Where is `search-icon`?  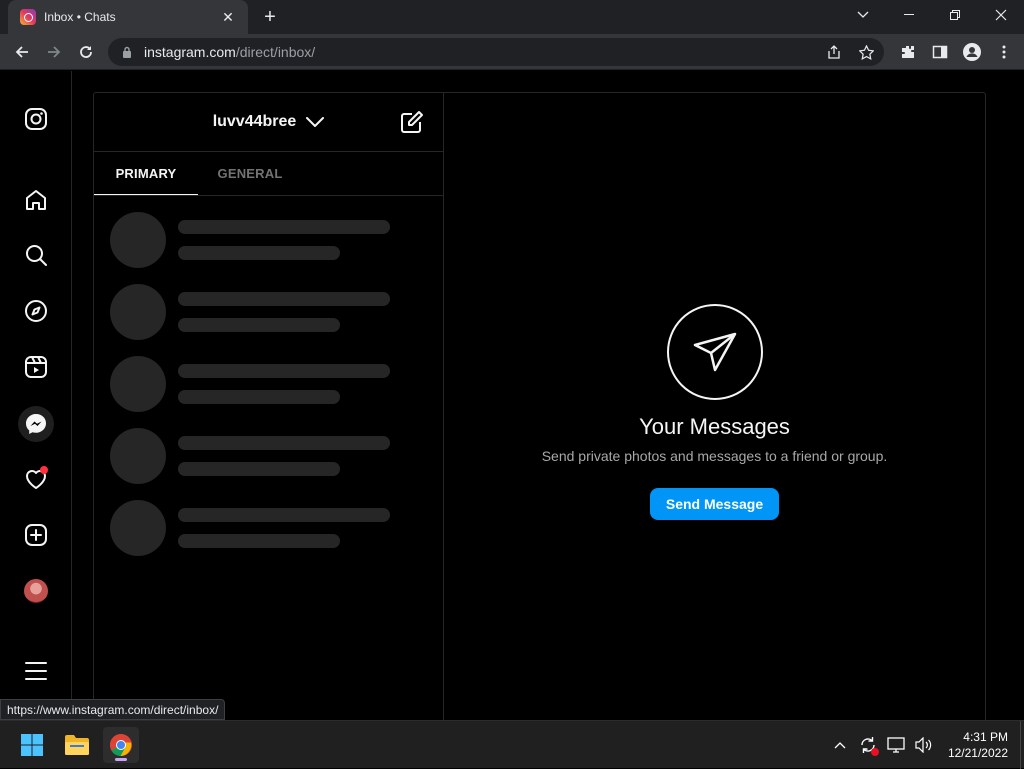
search-icon is located at coordinates (36, 255).